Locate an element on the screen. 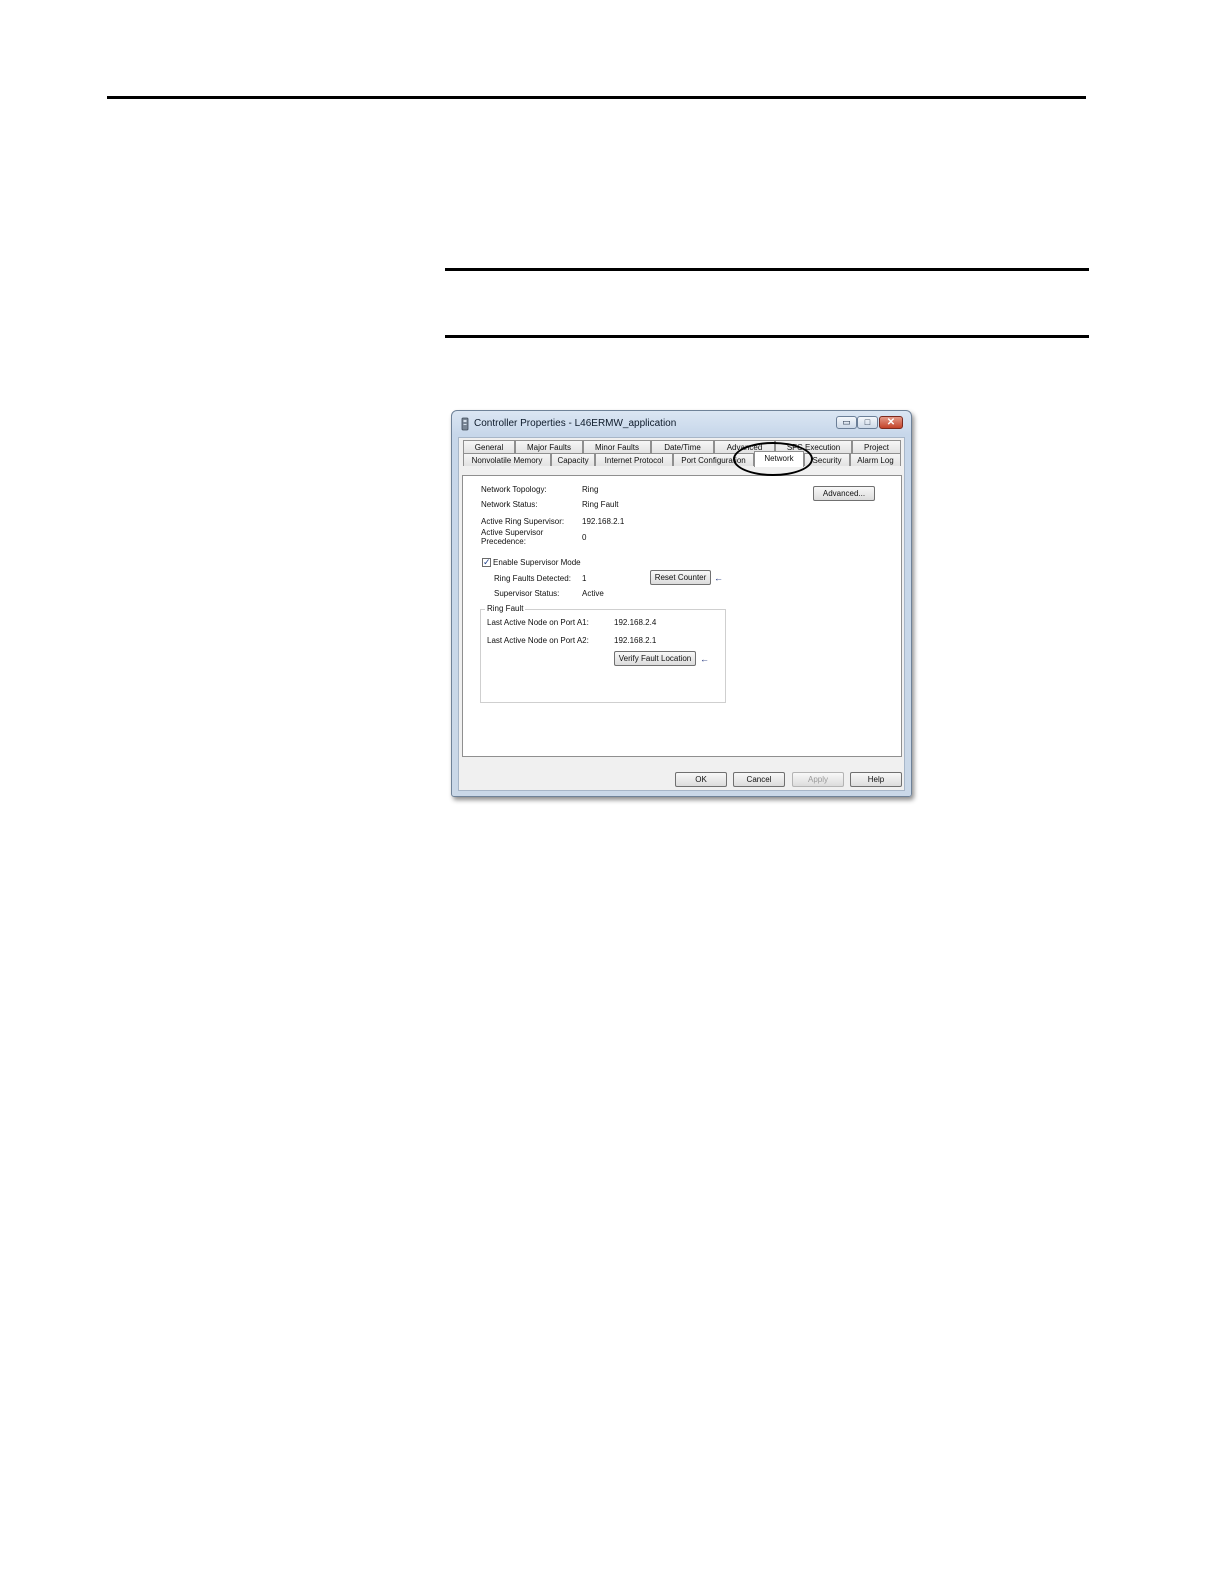  network-status-value: Ring Fault is located at coordinates (600, 504).